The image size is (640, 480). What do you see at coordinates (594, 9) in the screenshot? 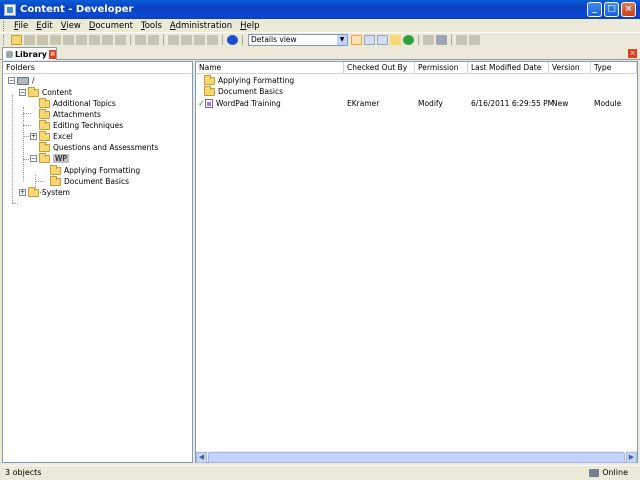
I see `minimize-button: _` at bounding box center [594, 9].